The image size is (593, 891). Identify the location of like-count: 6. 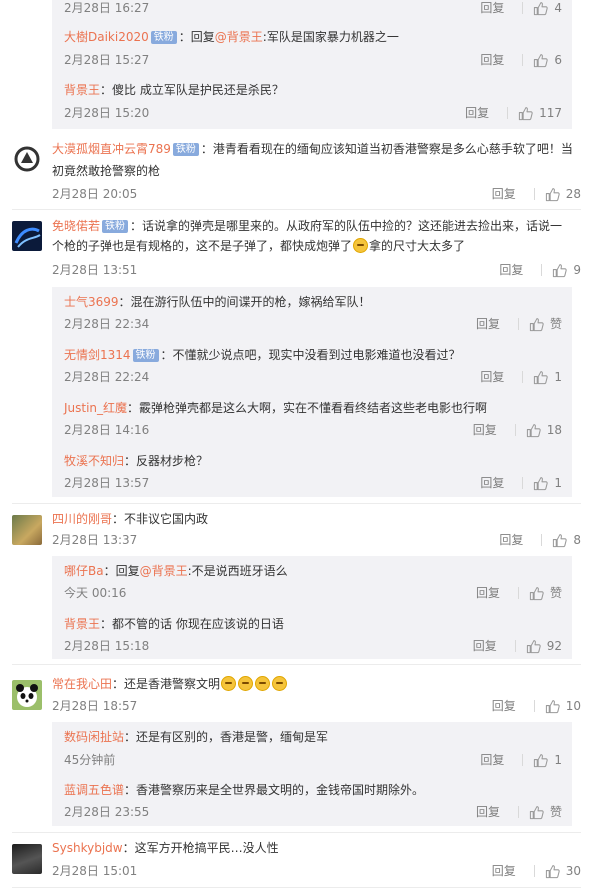
(558, 60).